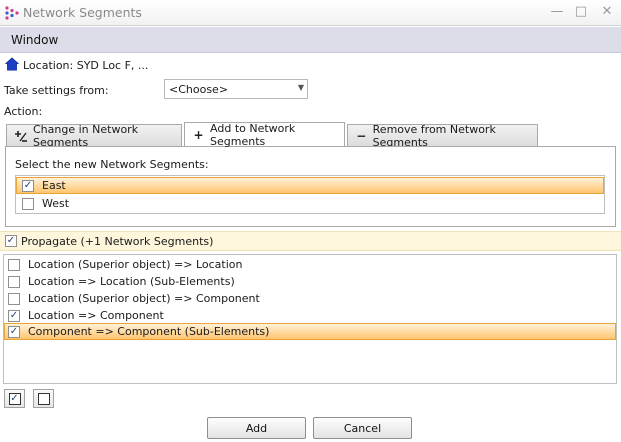 This screenshot has height=442, width=621. Describe the element at coordinates (310, 13) in the screenshot. I see `title-bar: Network Segments — □ ✕` at that location.